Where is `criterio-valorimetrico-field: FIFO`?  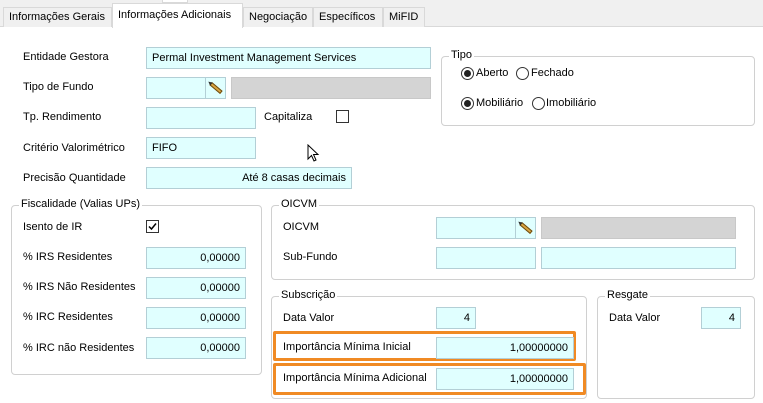
criterio-valorimetrico-field: FIFO is located at coordinates (201, 148).